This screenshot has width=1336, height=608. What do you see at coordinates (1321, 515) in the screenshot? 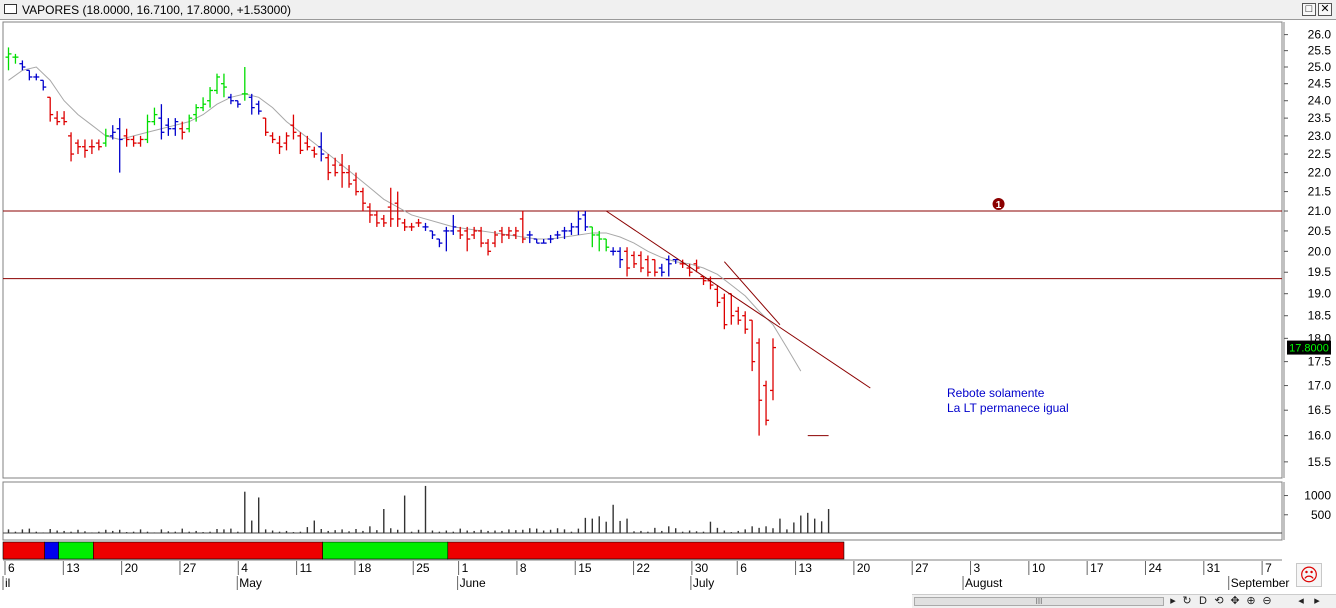
I see `volume-tick-label: 500` at bounding box center [1321, 515].